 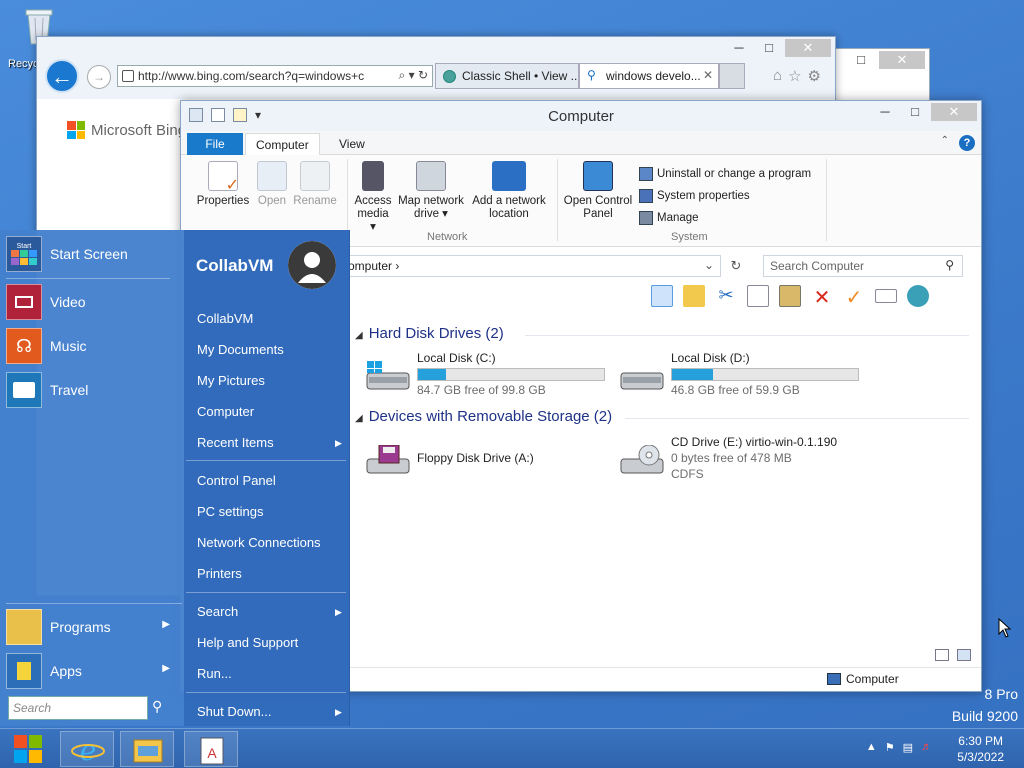 I want to click on chevron-down-icon: ⌄, so click(x=709, y=265).